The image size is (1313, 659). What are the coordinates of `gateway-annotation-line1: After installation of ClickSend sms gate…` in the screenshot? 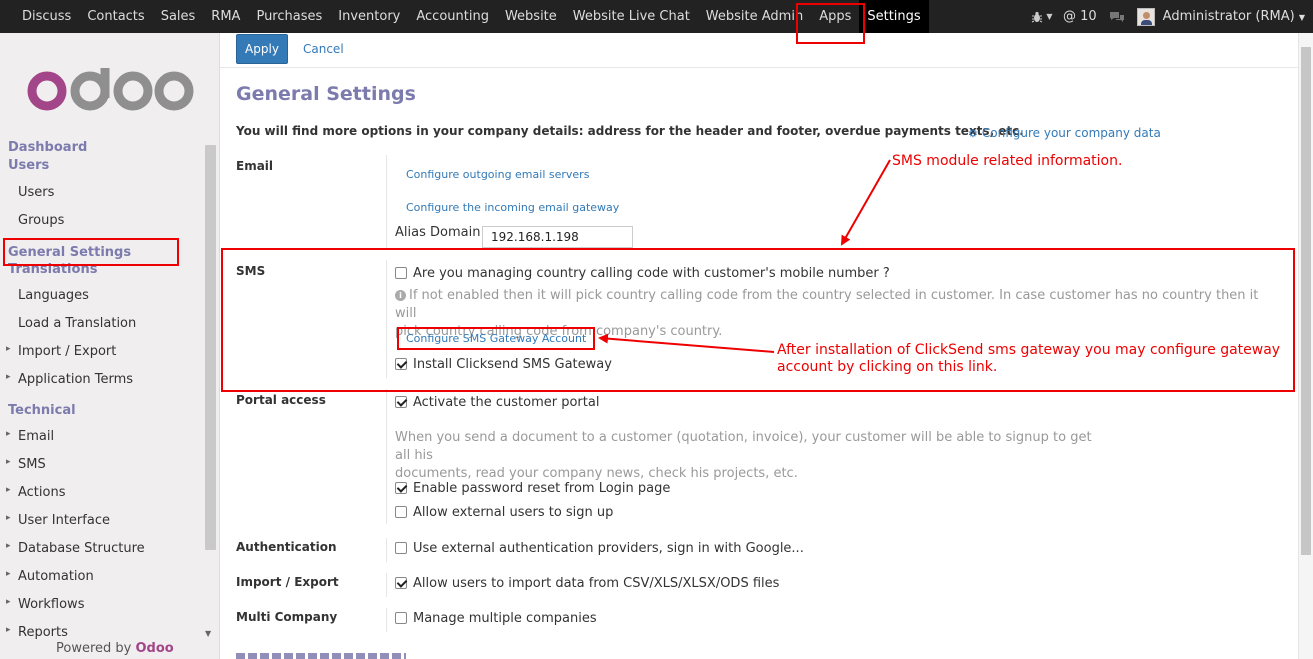 It's located at (1029, 350).